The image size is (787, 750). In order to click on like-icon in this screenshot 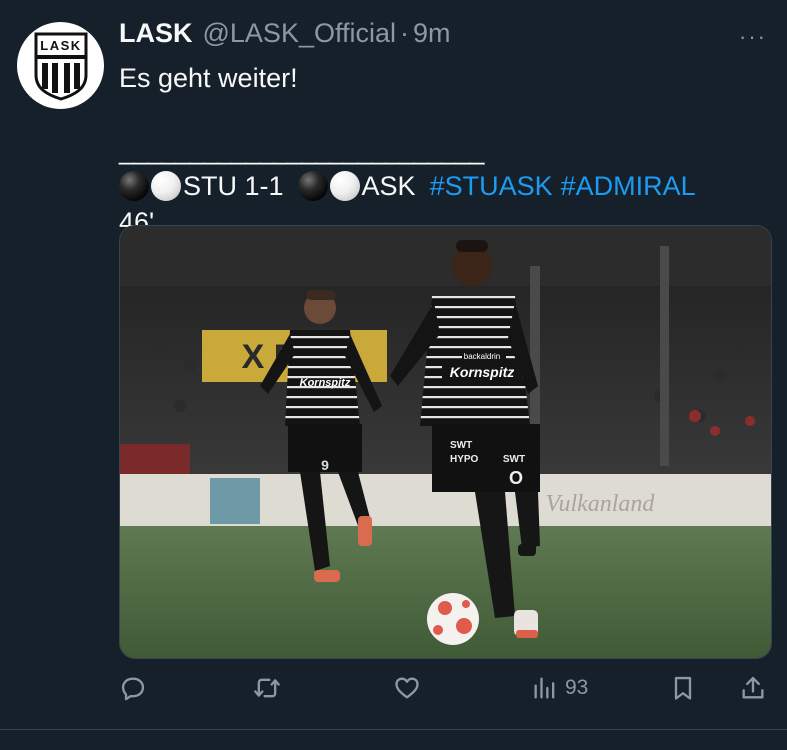, I will do `click(407, 688)`.